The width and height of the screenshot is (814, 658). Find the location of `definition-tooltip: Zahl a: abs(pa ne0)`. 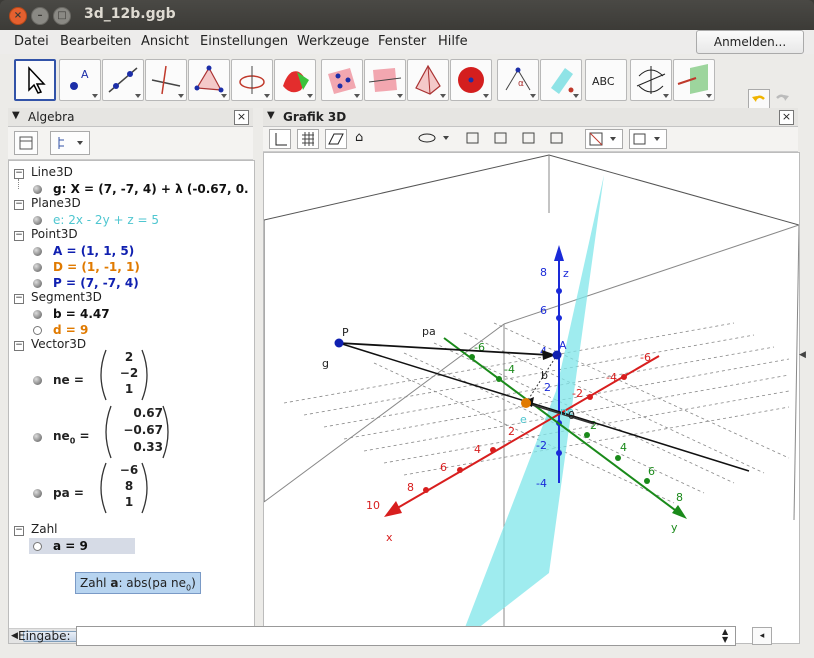

definition-tooltip: Zahl a: abs(pa ne0) is located at coordinates (138, 583).